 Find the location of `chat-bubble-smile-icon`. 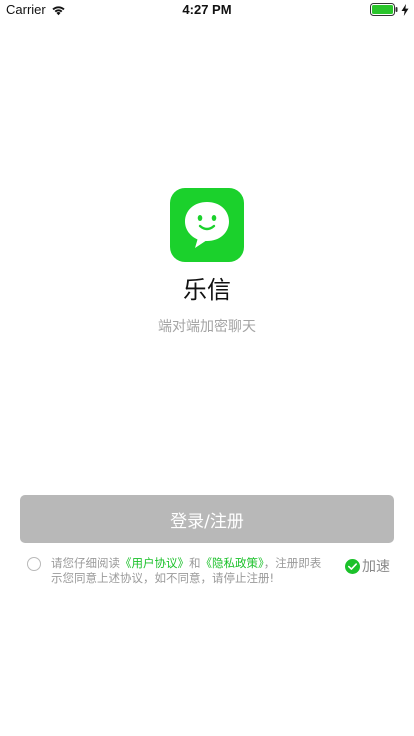

chat-bubble-smile-icon is located at coordinates (207, 225).